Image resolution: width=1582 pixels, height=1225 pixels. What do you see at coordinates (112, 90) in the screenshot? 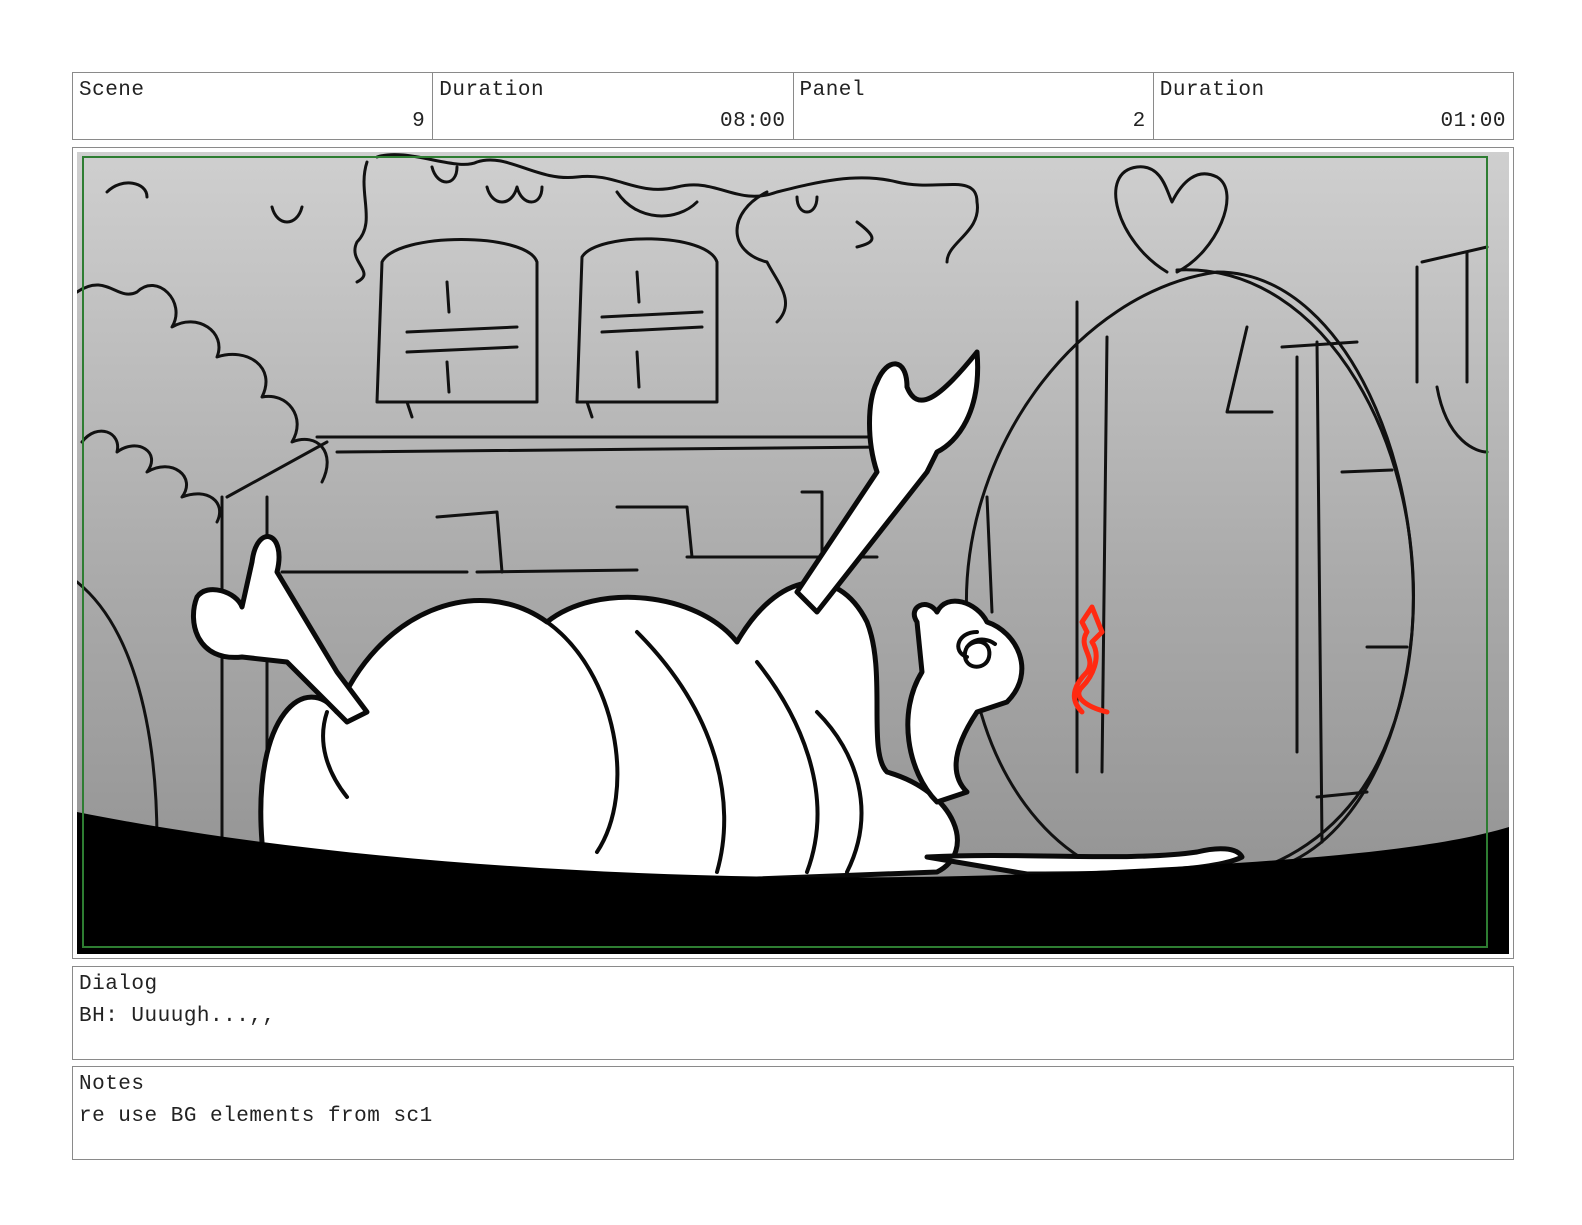
I see `scene-label: Scene` at bounding box center [112, 90].